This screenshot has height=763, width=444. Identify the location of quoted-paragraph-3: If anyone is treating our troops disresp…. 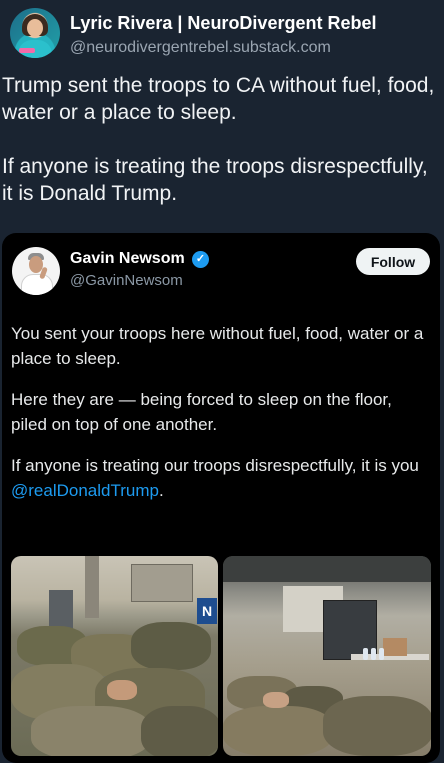
(221, 478).